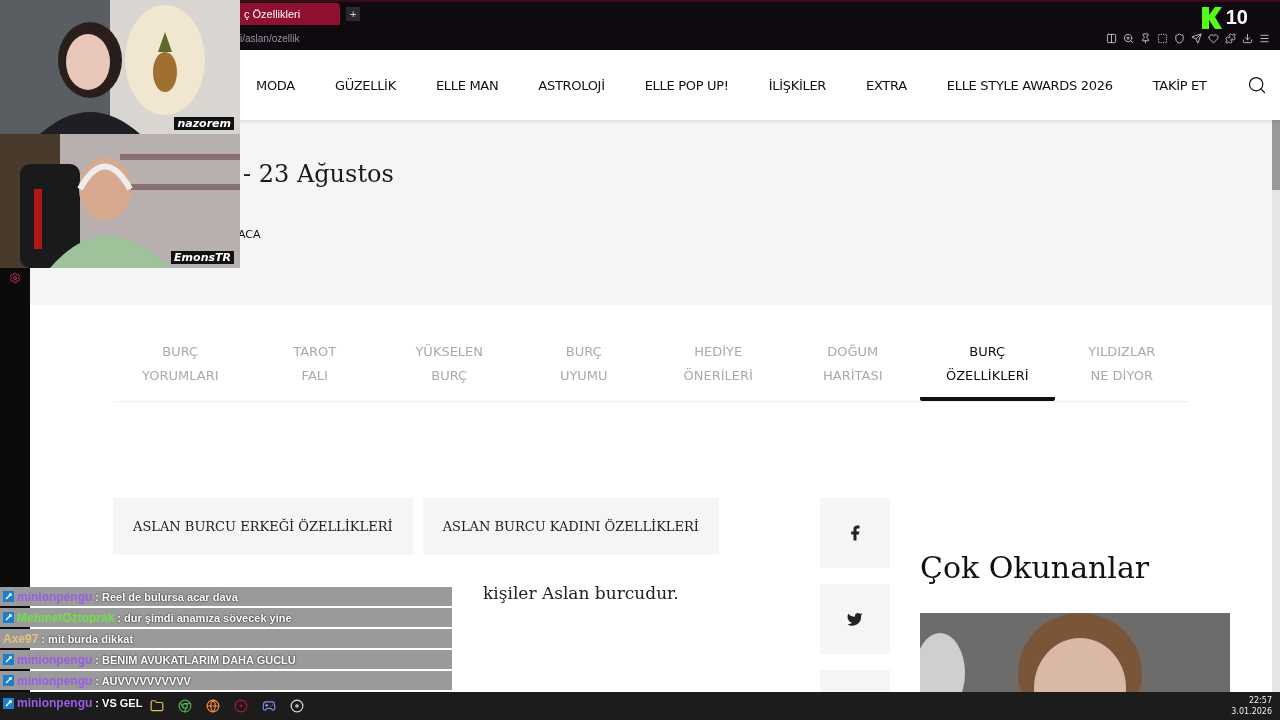 This screenshot has height=720, width=1280. I want to click on streamer-name: EmonsTR, so click(202, 257).